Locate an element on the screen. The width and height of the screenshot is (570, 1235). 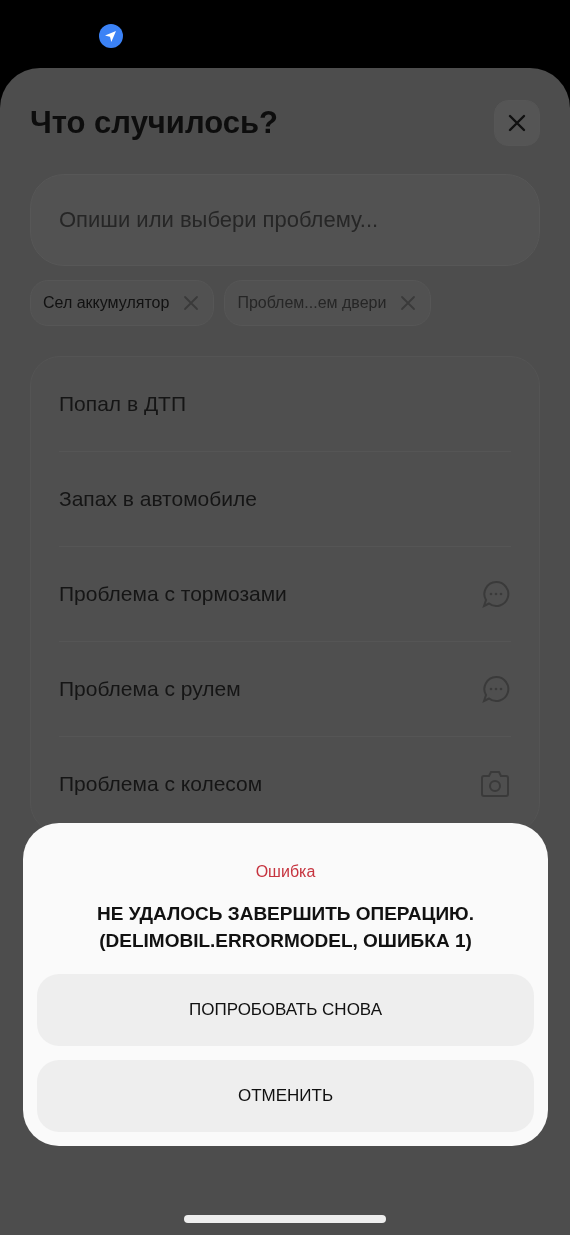
location-icon is located at coordinates (111, 36).